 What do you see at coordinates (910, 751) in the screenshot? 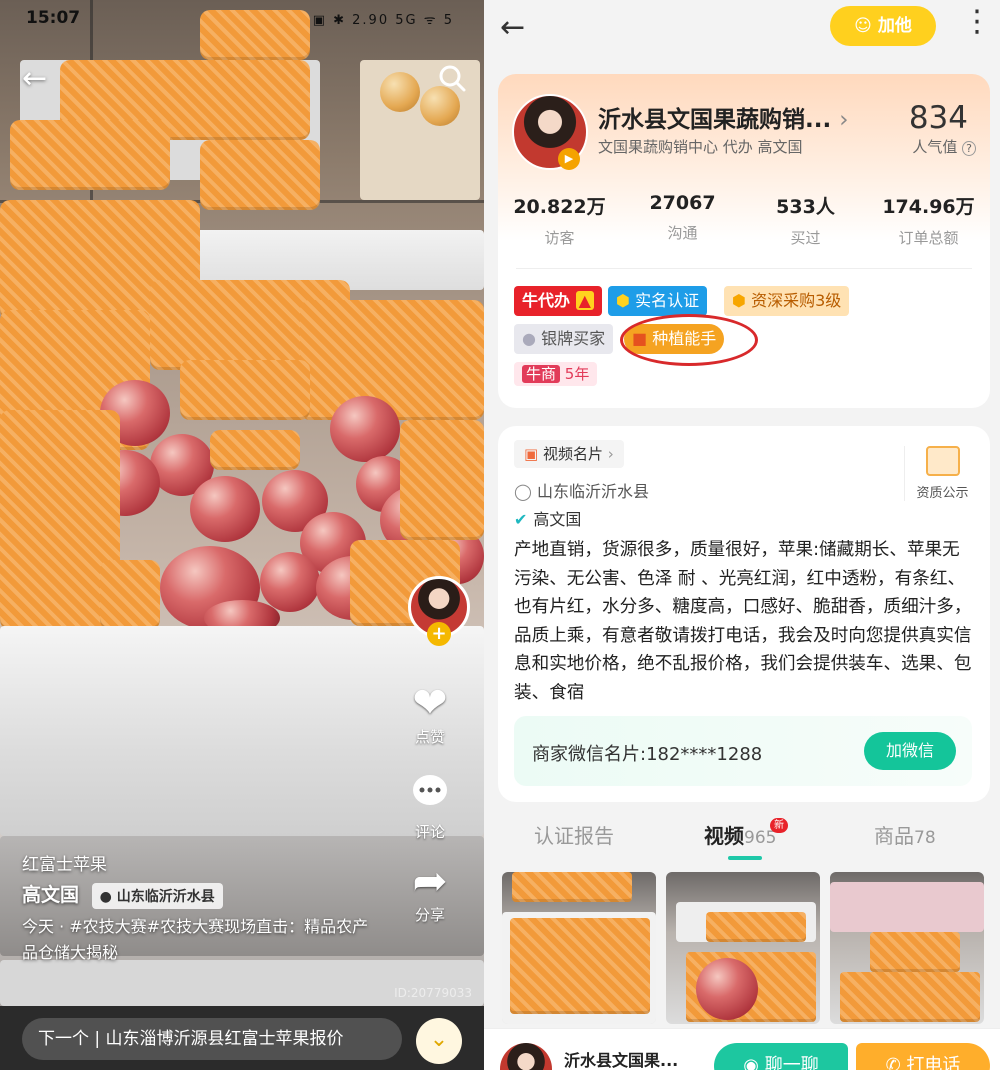
I see `add-wechat-button: 加微信` at bounding box center [910, 751].